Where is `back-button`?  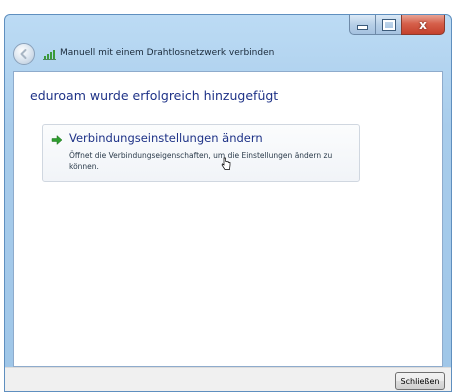 back-button is located at coordinates (24, 54).